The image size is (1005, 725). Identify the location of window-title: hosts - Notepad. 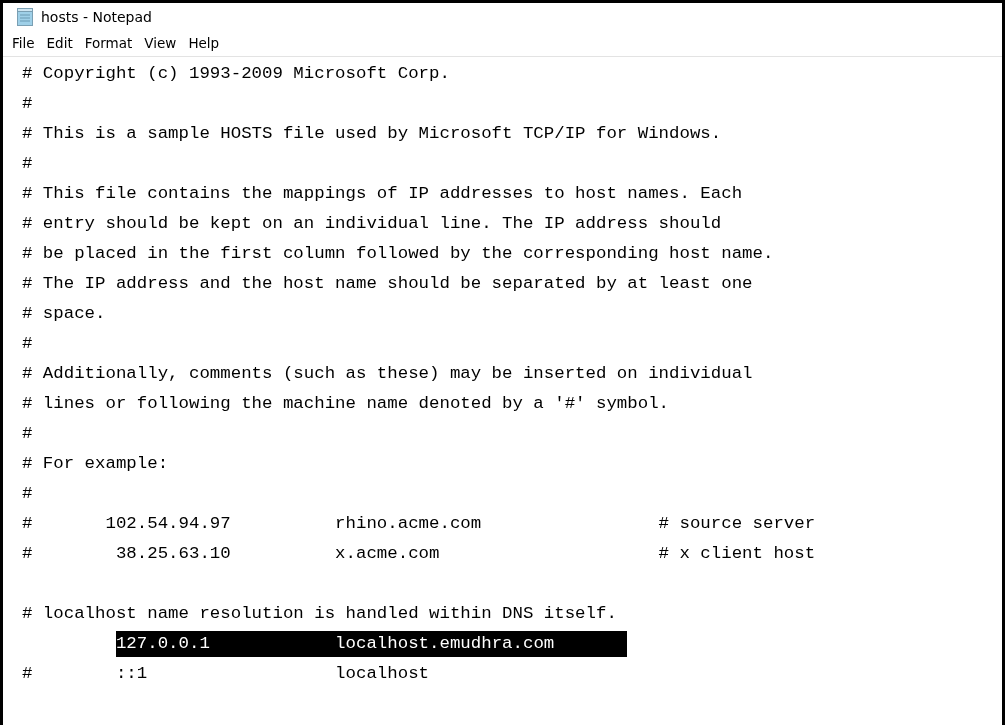
(96, 16).